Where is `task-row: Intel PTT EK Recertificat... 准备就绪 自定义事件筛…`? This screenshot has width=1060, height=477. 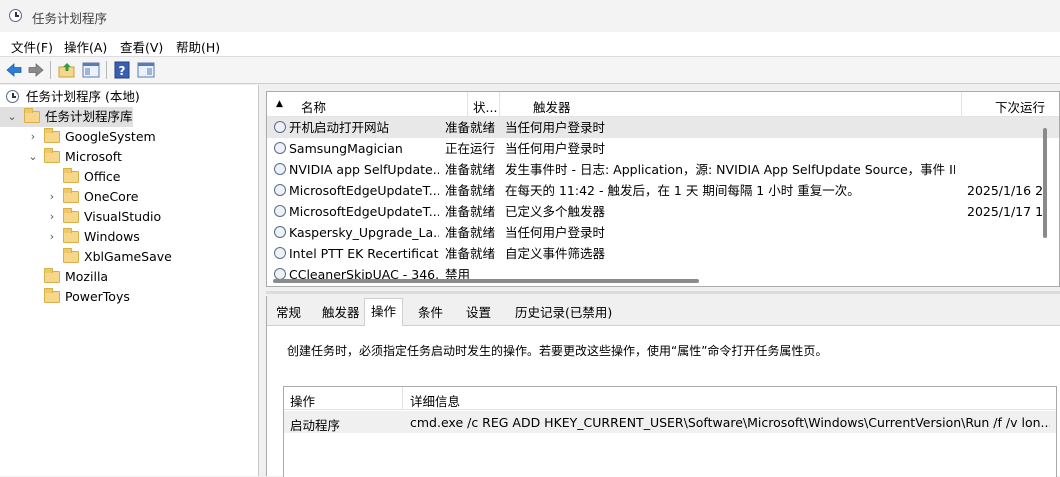
task-row: Intel PTT EK Recertificat... 准备就绪 自定义事件筛… is located at coordinates (663, 253).